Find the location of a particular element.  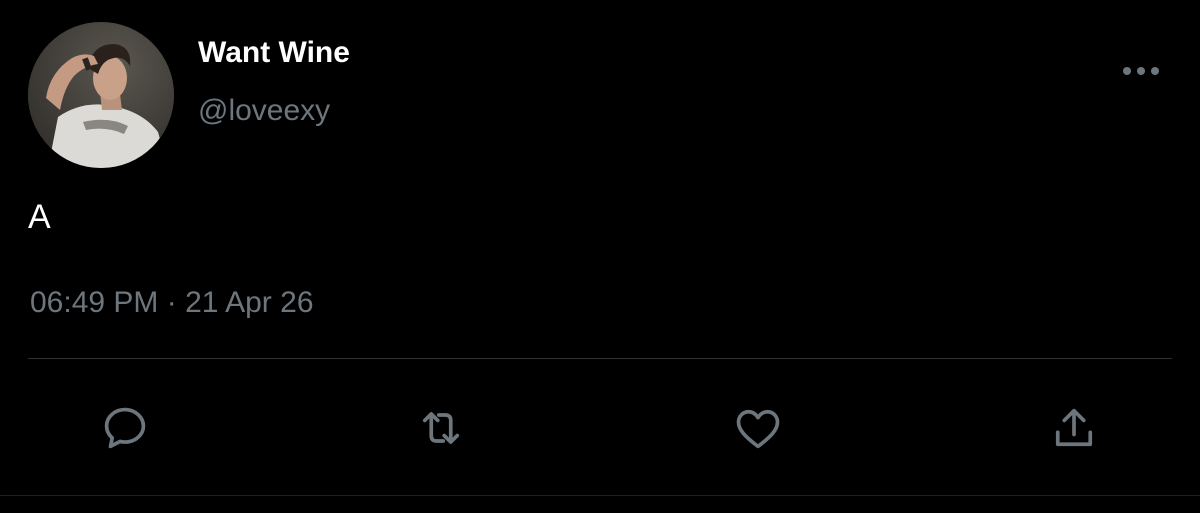

tweet-timestamp: 06:49 PM · 21 Apr 26 is located at coordinates (172, 303).